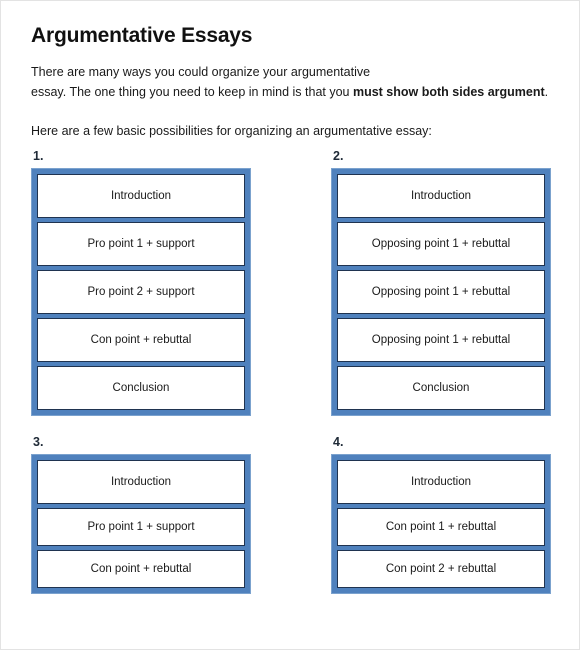 The image size is (580, 650). I want to click on intro-suffix: ., so click(546, 92).